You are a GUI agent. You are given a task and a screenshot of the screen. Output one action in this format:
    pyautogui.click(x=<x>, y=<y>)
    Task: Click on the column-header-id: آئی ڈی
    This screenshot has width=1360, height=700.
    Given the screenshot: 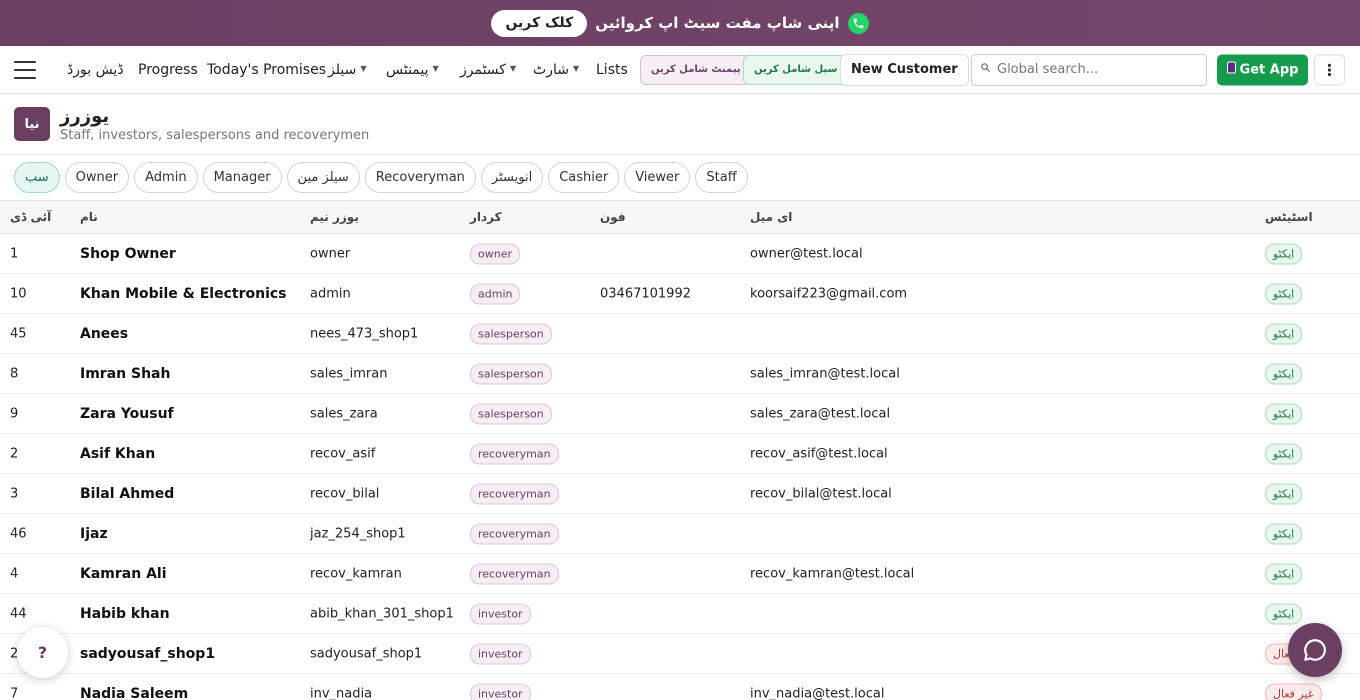 What is the action you would take?
    pyautogui.click(x=30, y=217)
    